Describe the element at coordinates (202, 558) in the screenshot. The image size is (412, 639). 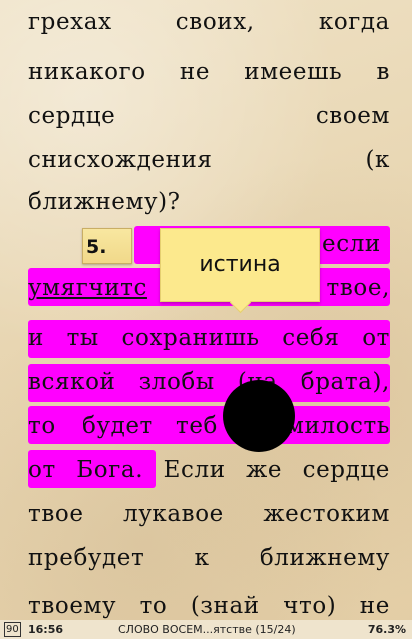
I see `word: к` at that location.